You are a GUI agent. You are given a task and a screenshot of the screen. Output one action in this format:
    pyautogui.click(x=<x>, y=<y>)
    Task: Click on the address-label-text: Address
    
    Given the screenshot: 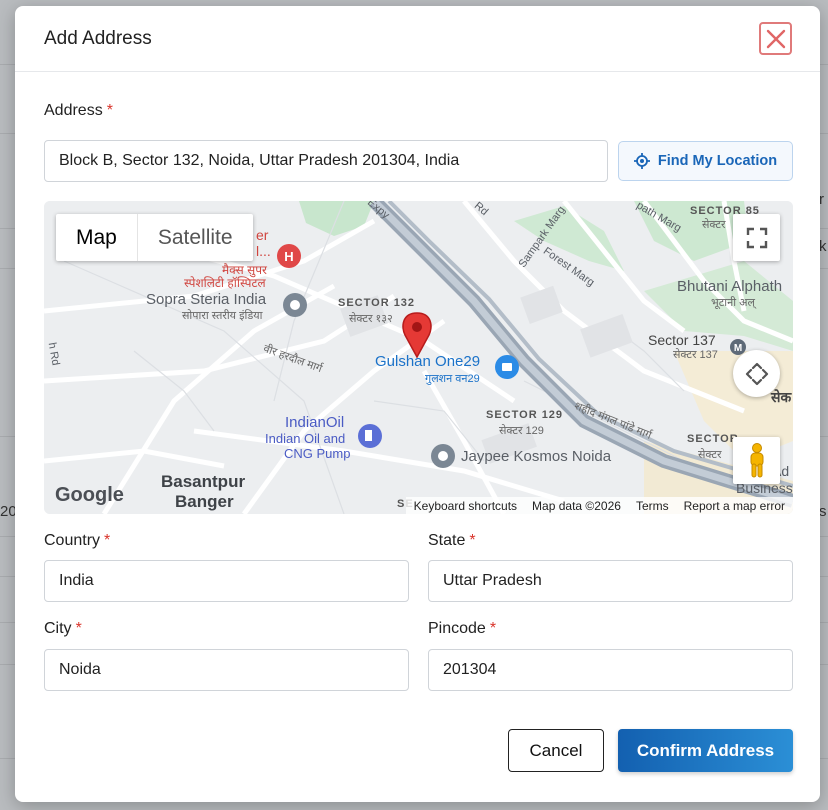 What is the action you would take?
    pyautogui.click(x=73, y=110)
    